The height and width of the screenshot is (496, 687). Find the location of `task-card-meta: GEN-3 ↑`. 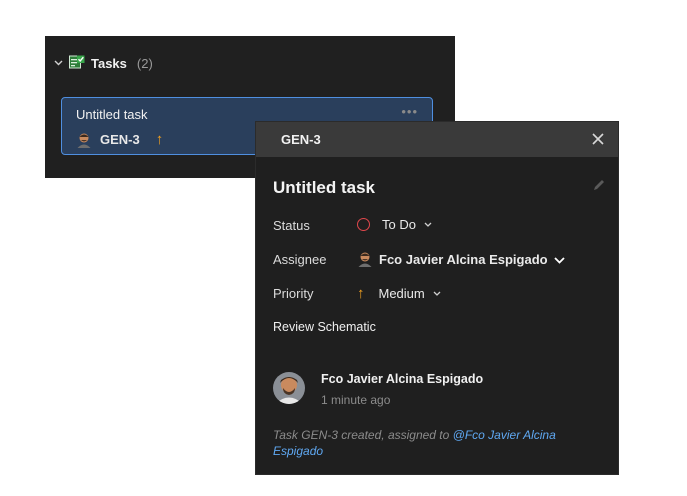

task-card-meta: GEN-3 ↑ is located at coordinates (119, 139).